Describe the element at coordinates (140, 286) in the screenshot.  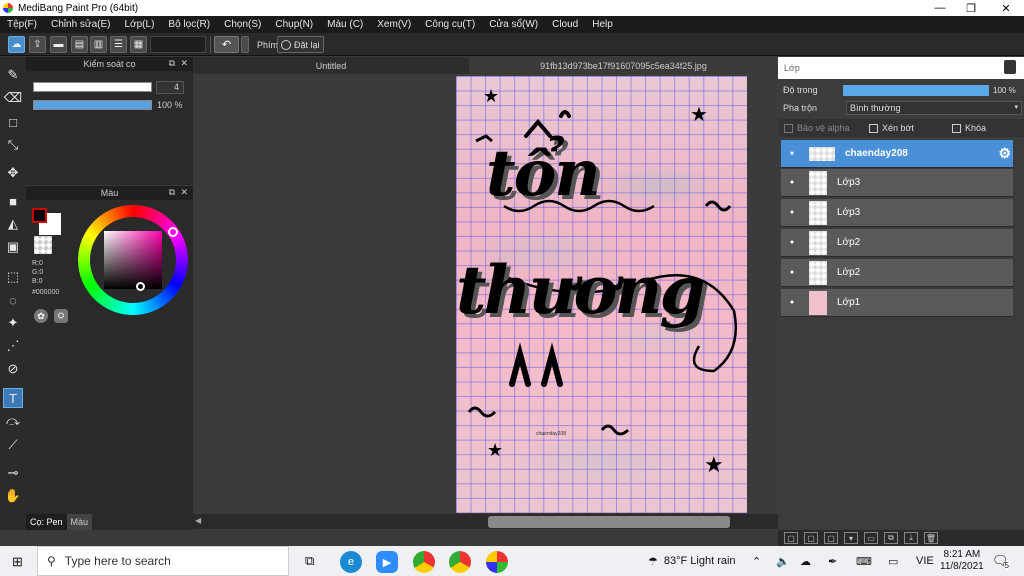
I see `value-handle` at that location.